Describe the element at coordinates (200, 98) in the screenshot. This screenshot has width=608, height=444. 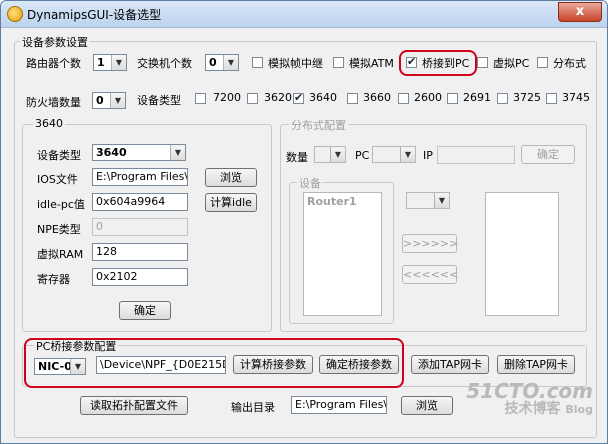
I see `type-7200-checkbox` at that location.